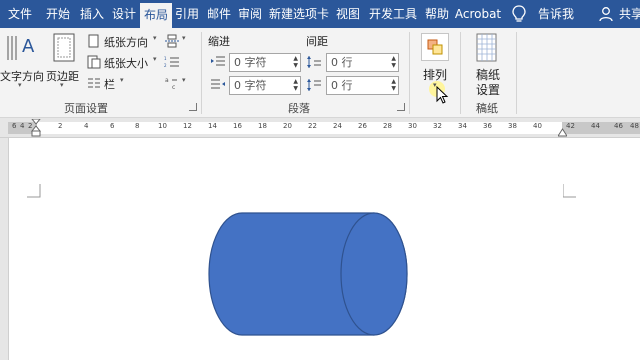 The image size is (640, 360). Describe the element at coordinates (64, 48) in the screenshot. I see `margins-icon` at that location.